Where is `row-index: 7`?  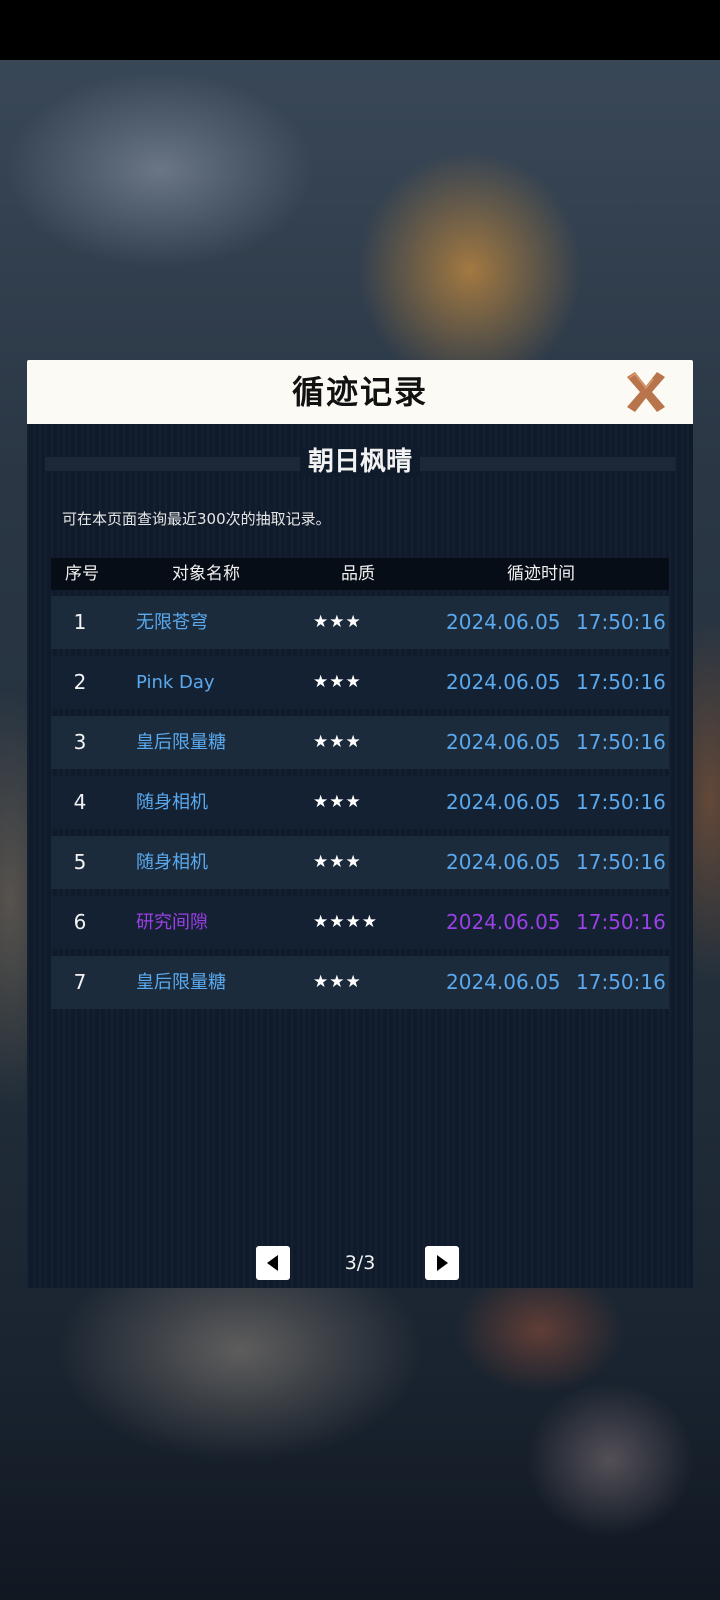
row-index: 7 is located at coordinates (80, 982).